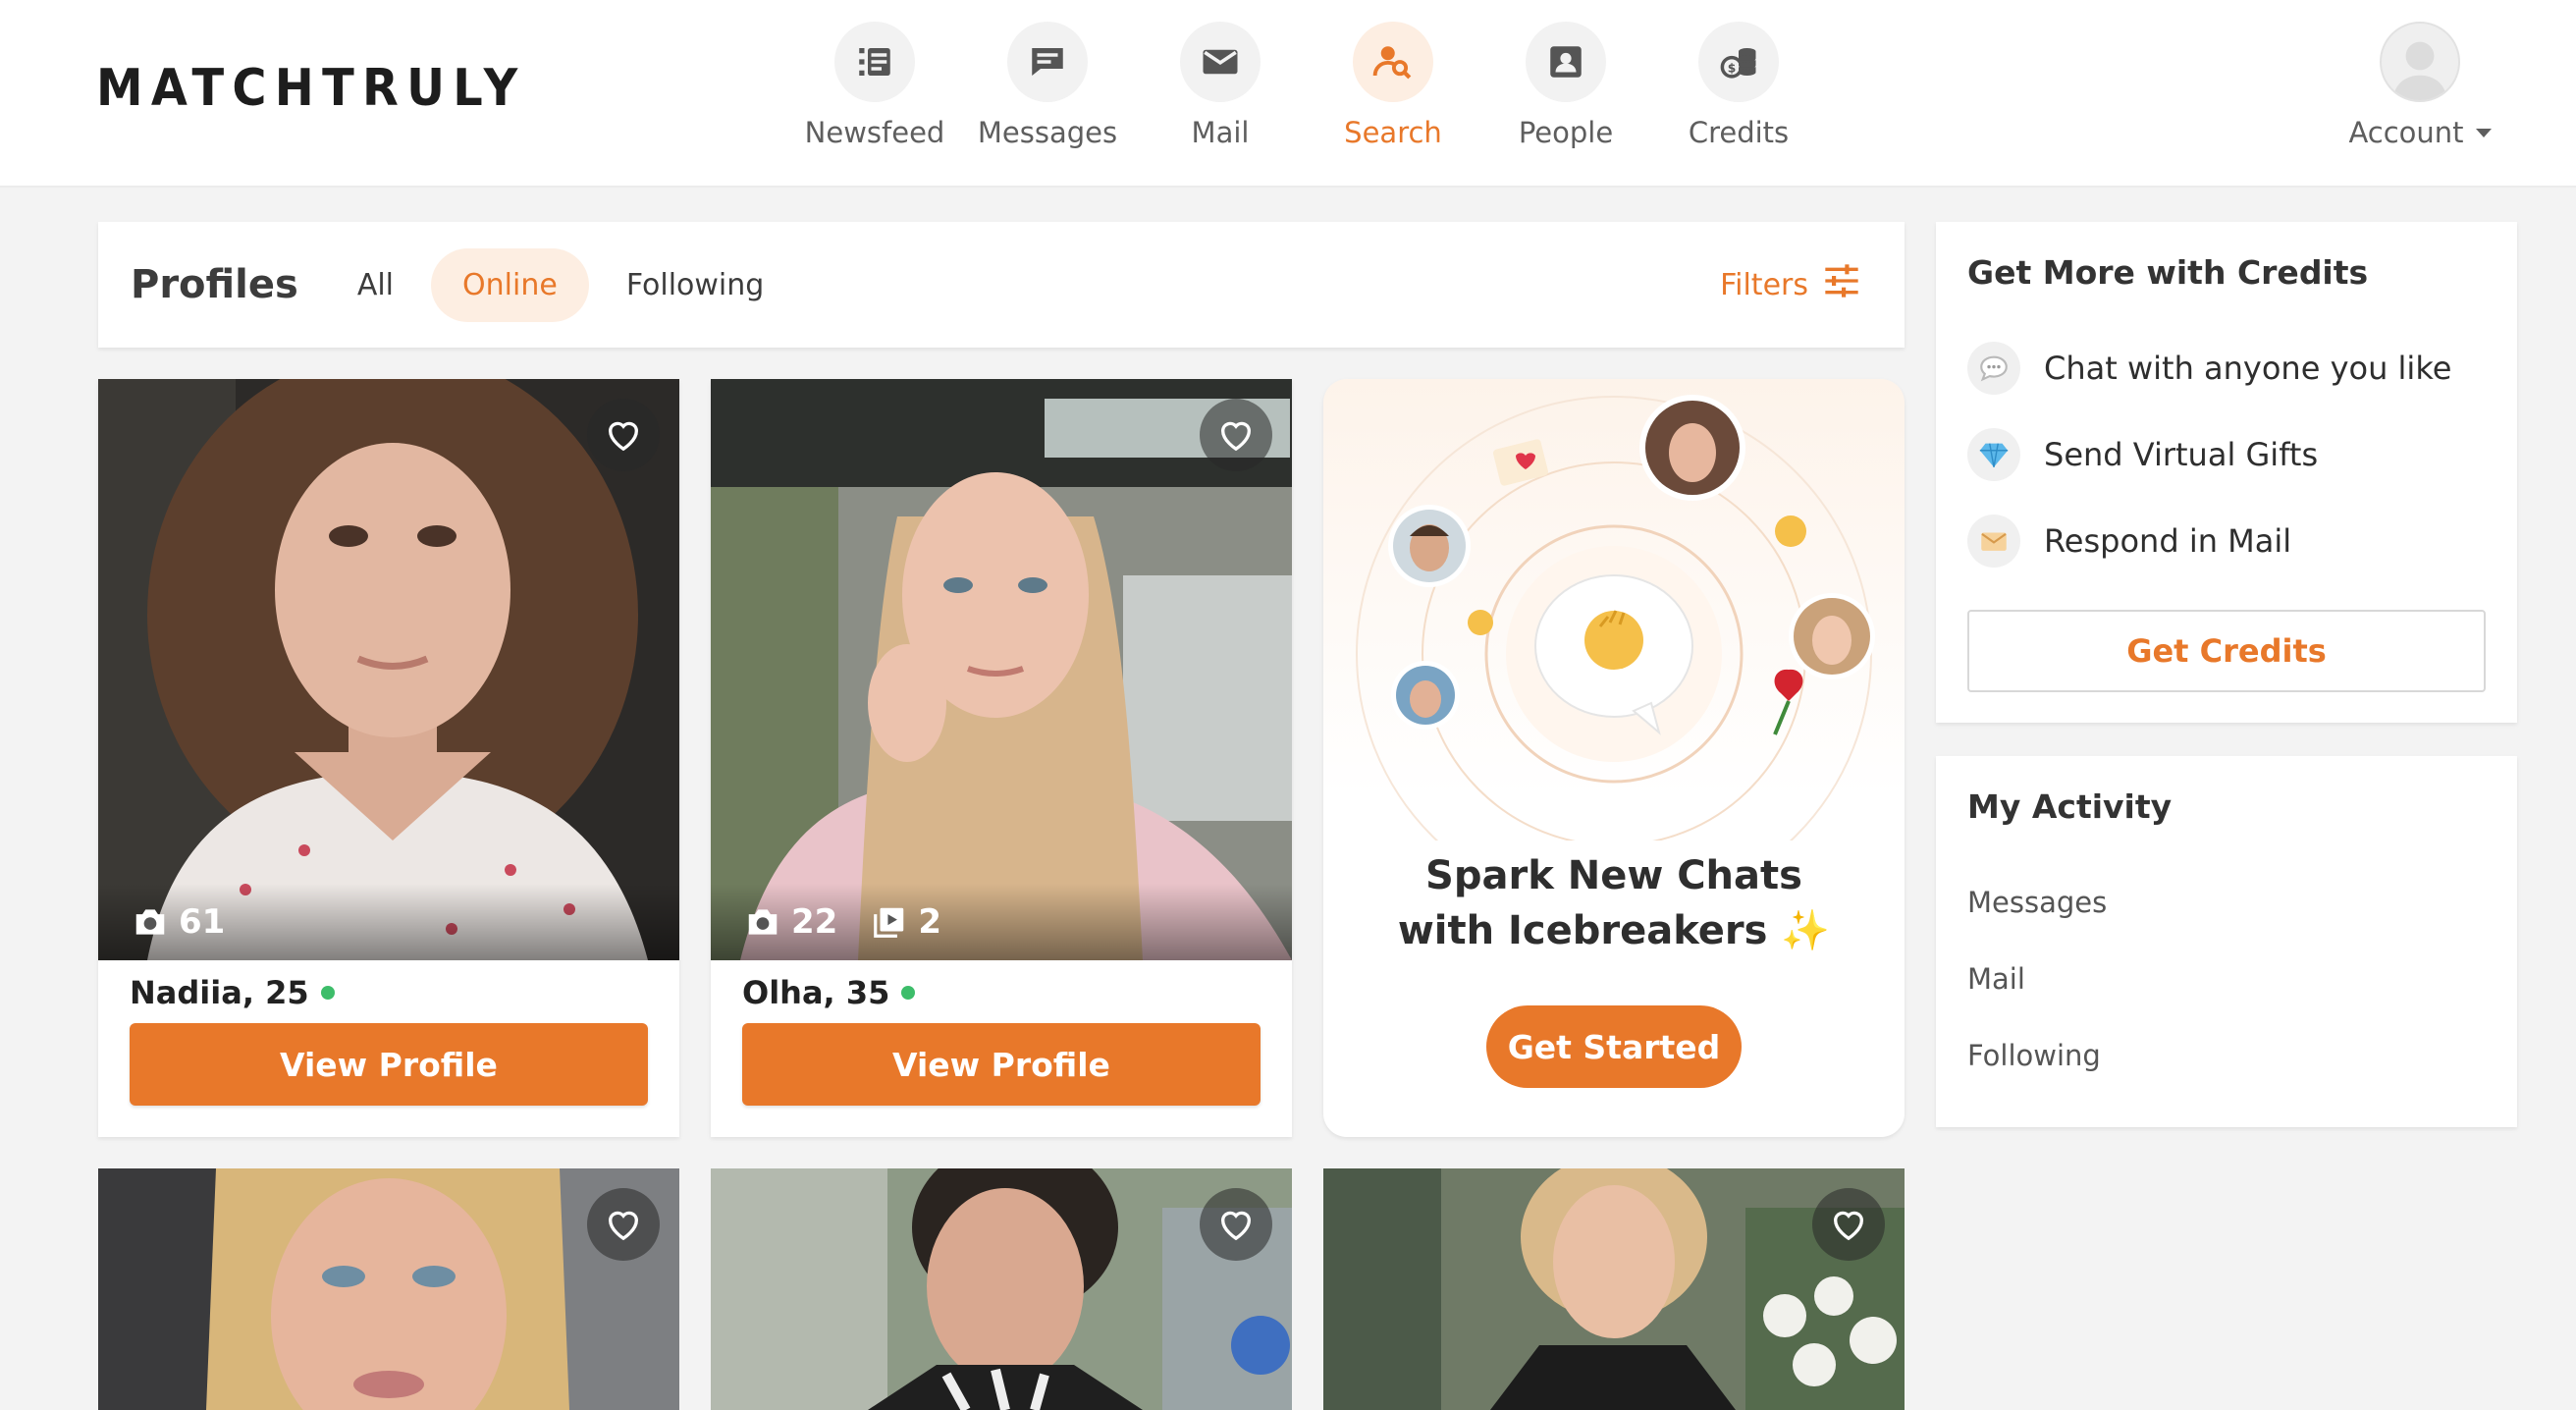 The image size is (2576, 1410). What do you see at coordinates (816, 992) in the screenshot?
I see `profile-name-text: Olha, 35` at bounding box center [816, 992].